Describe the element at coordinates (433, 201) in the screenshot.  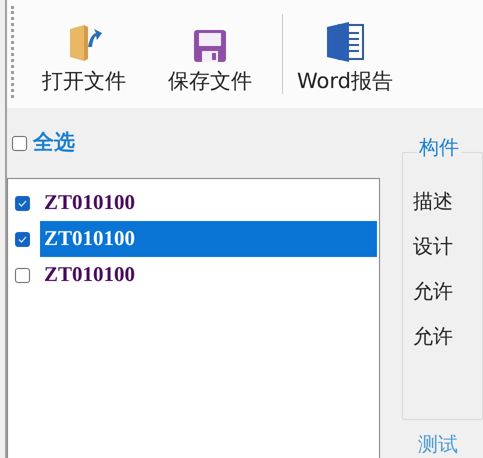
I see `field-label: 描述` at that location.